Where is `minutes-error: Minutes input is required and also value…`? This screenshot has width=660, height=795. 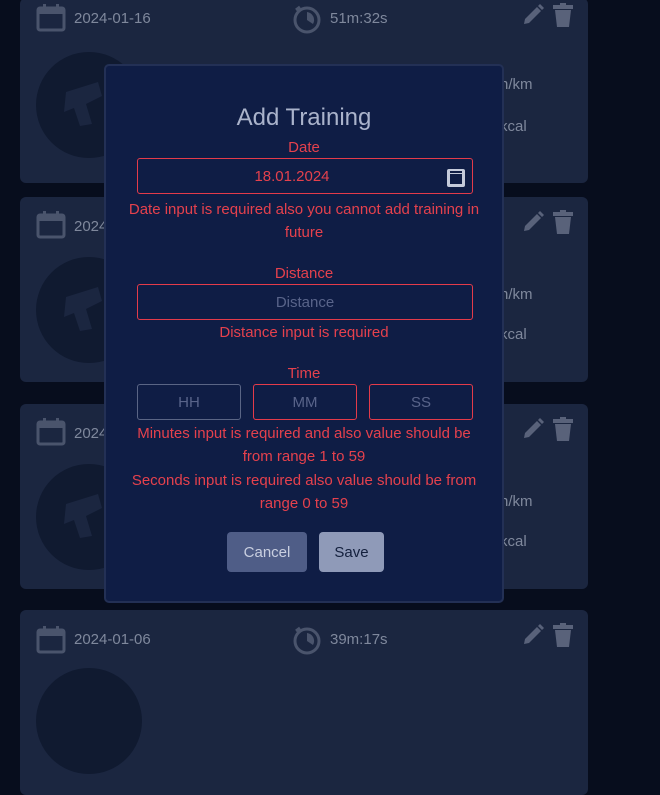
minutes-error: Minutes input is required and also value… is located at coordinates (304, 445).